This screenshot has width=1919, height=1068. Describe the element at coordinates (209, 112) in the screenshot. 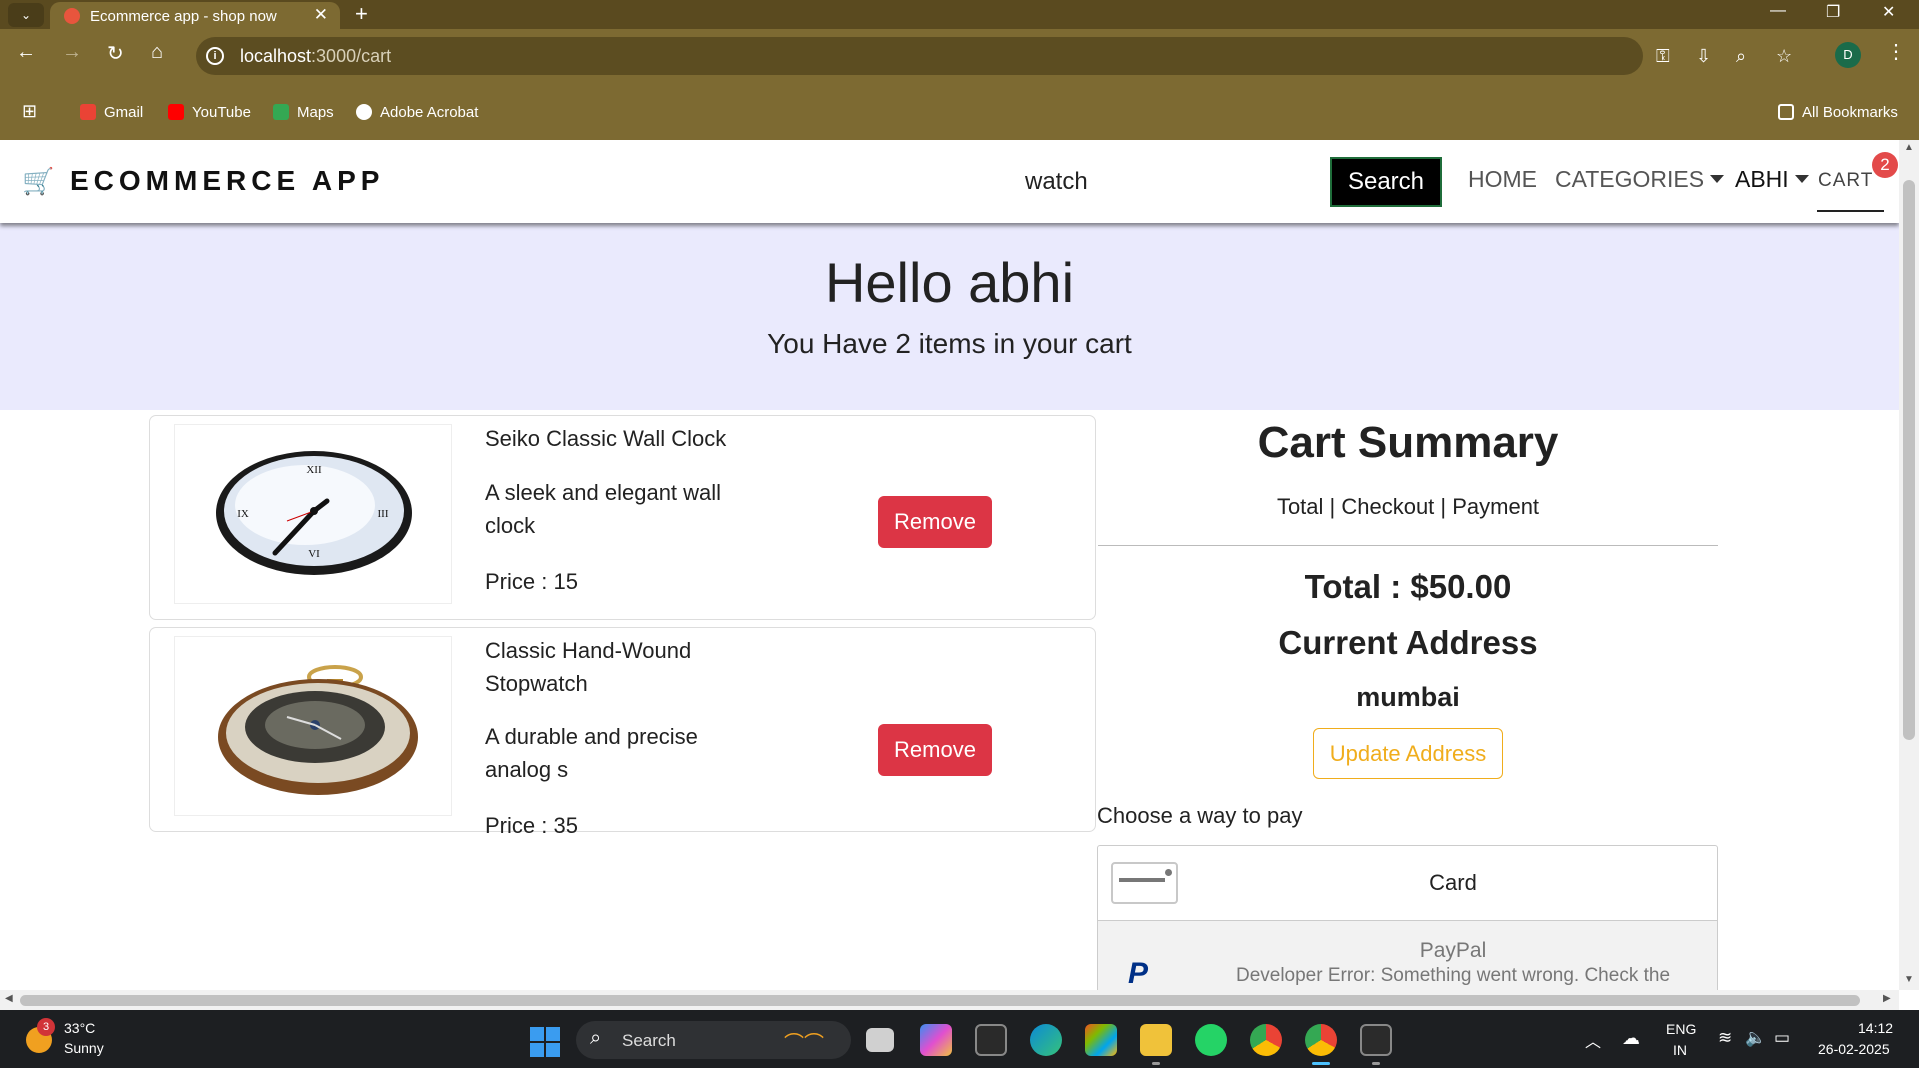

I see `bookmark-youtube: YouTube` at that location.